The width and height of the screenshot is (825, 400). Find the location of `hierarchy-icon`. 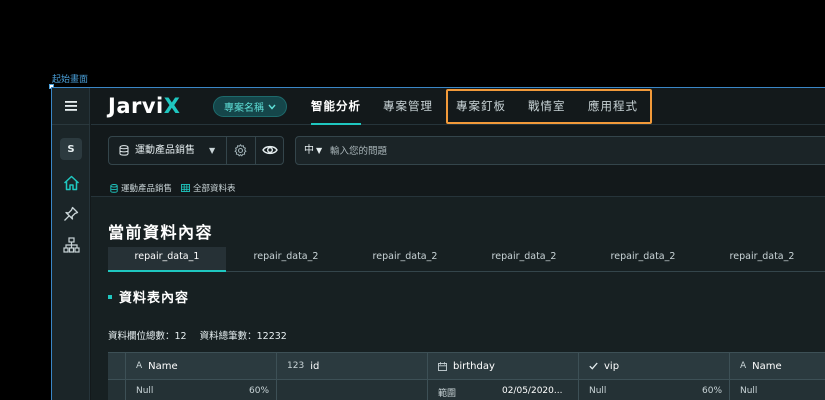

hierarchy-icon is located at coordinates (71, 245).